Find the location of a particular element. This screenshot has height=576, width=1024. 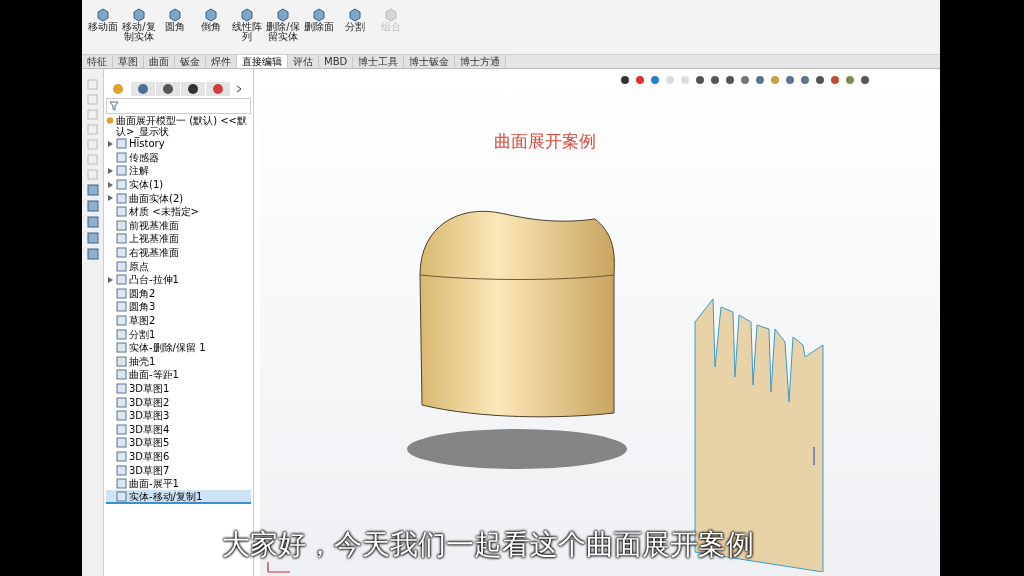

tree-item: 原点 is located at coordinates (178, 266).